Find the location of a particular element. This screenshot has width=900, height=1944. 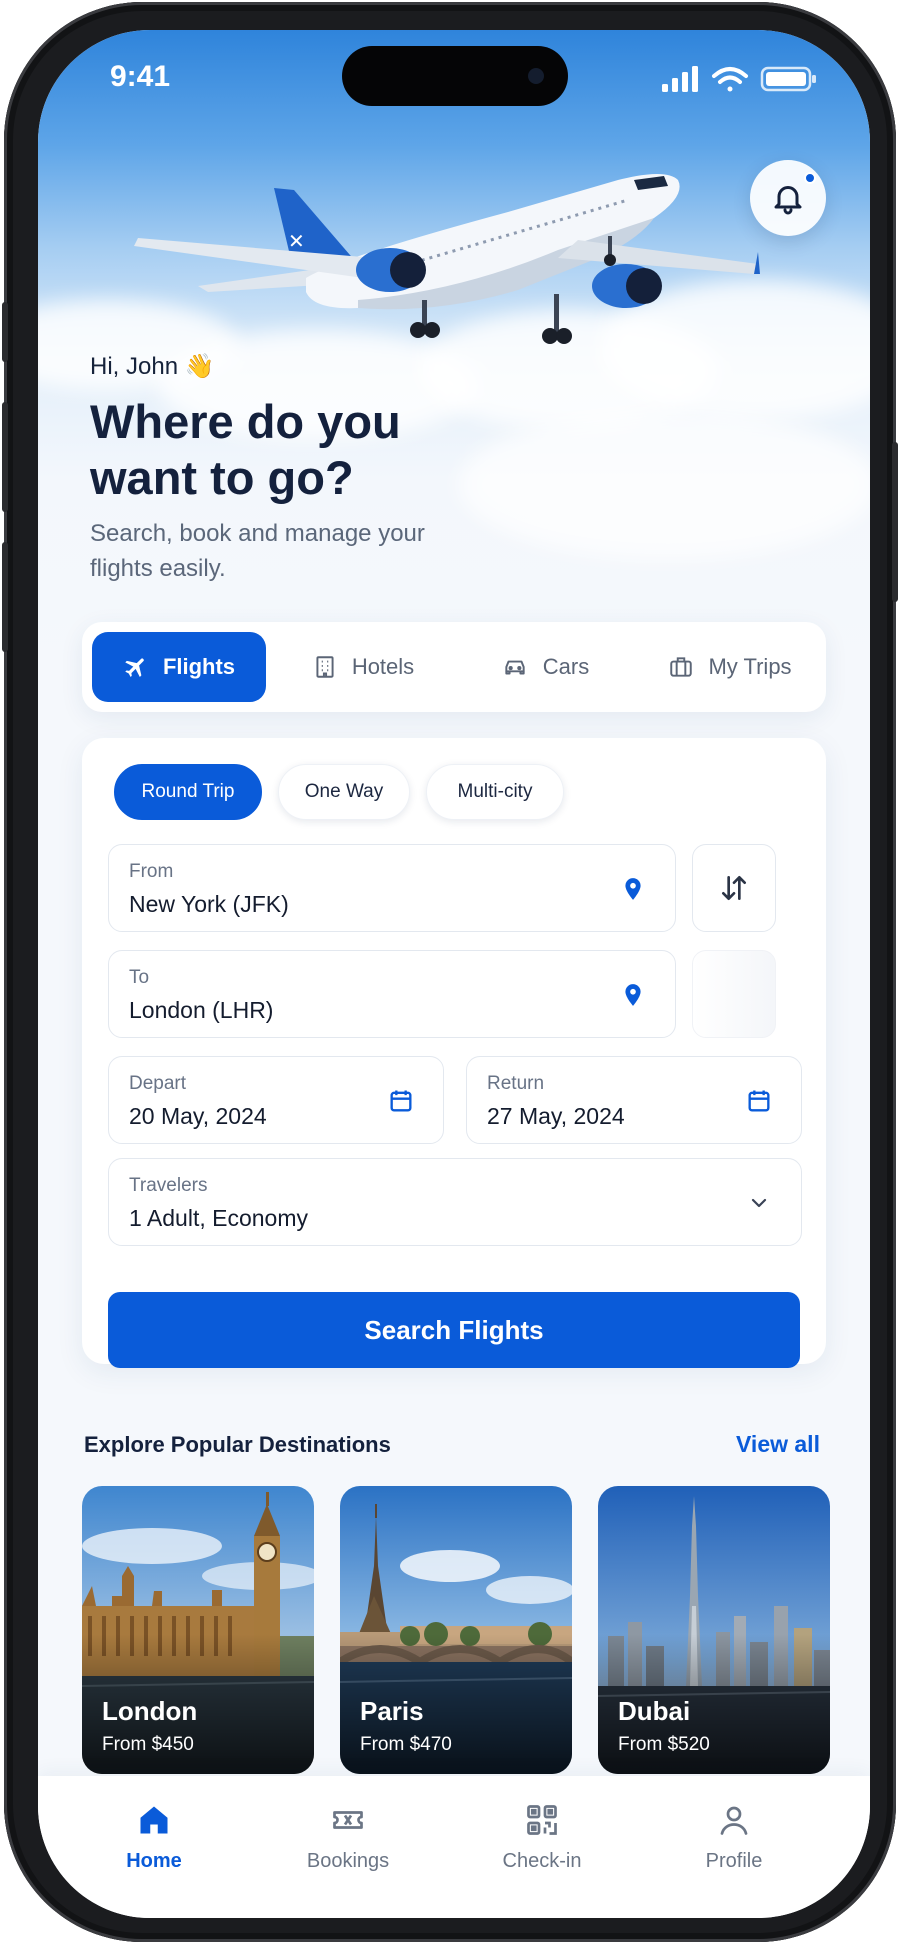

qr-code-icon is located at coordinates (542, 1820).